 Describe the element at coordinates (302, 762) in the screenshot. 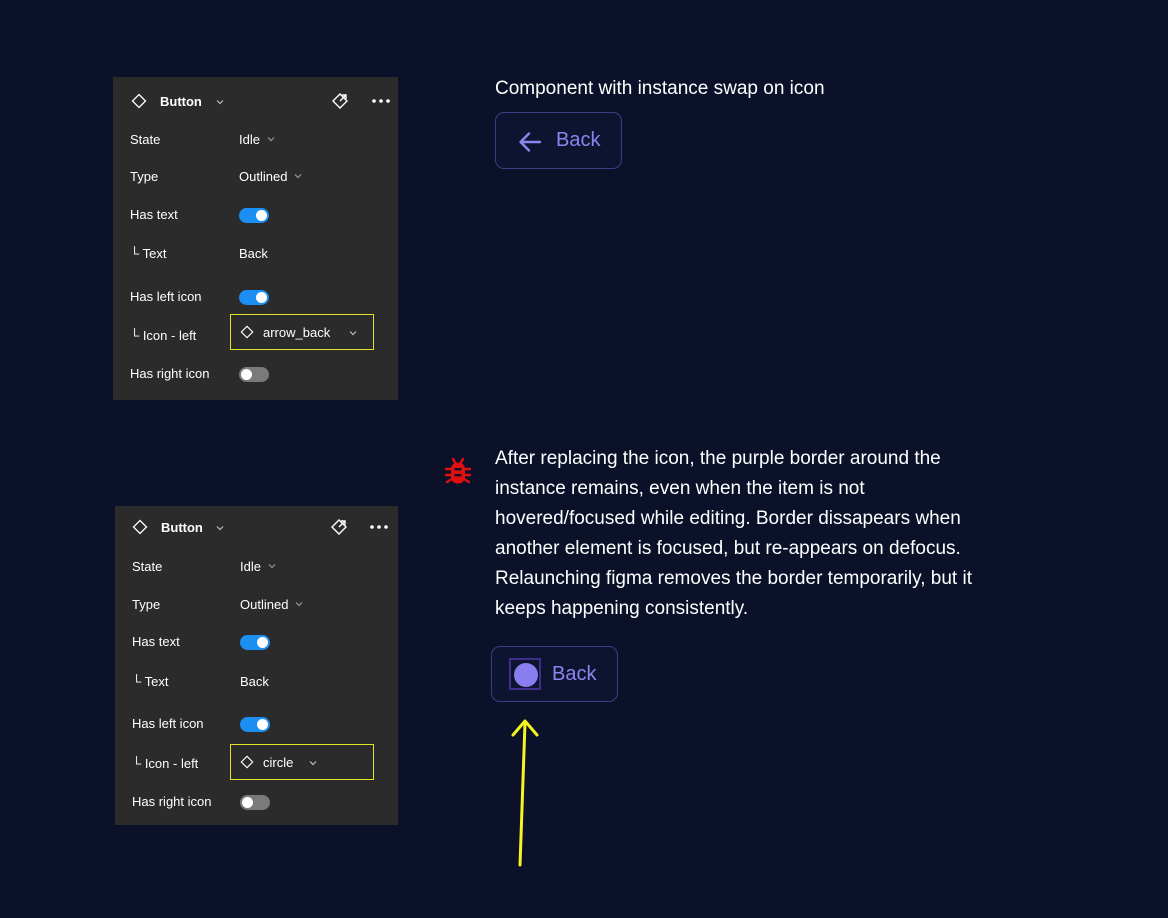

I see `icon-swap-dropdown: circle` at that location.